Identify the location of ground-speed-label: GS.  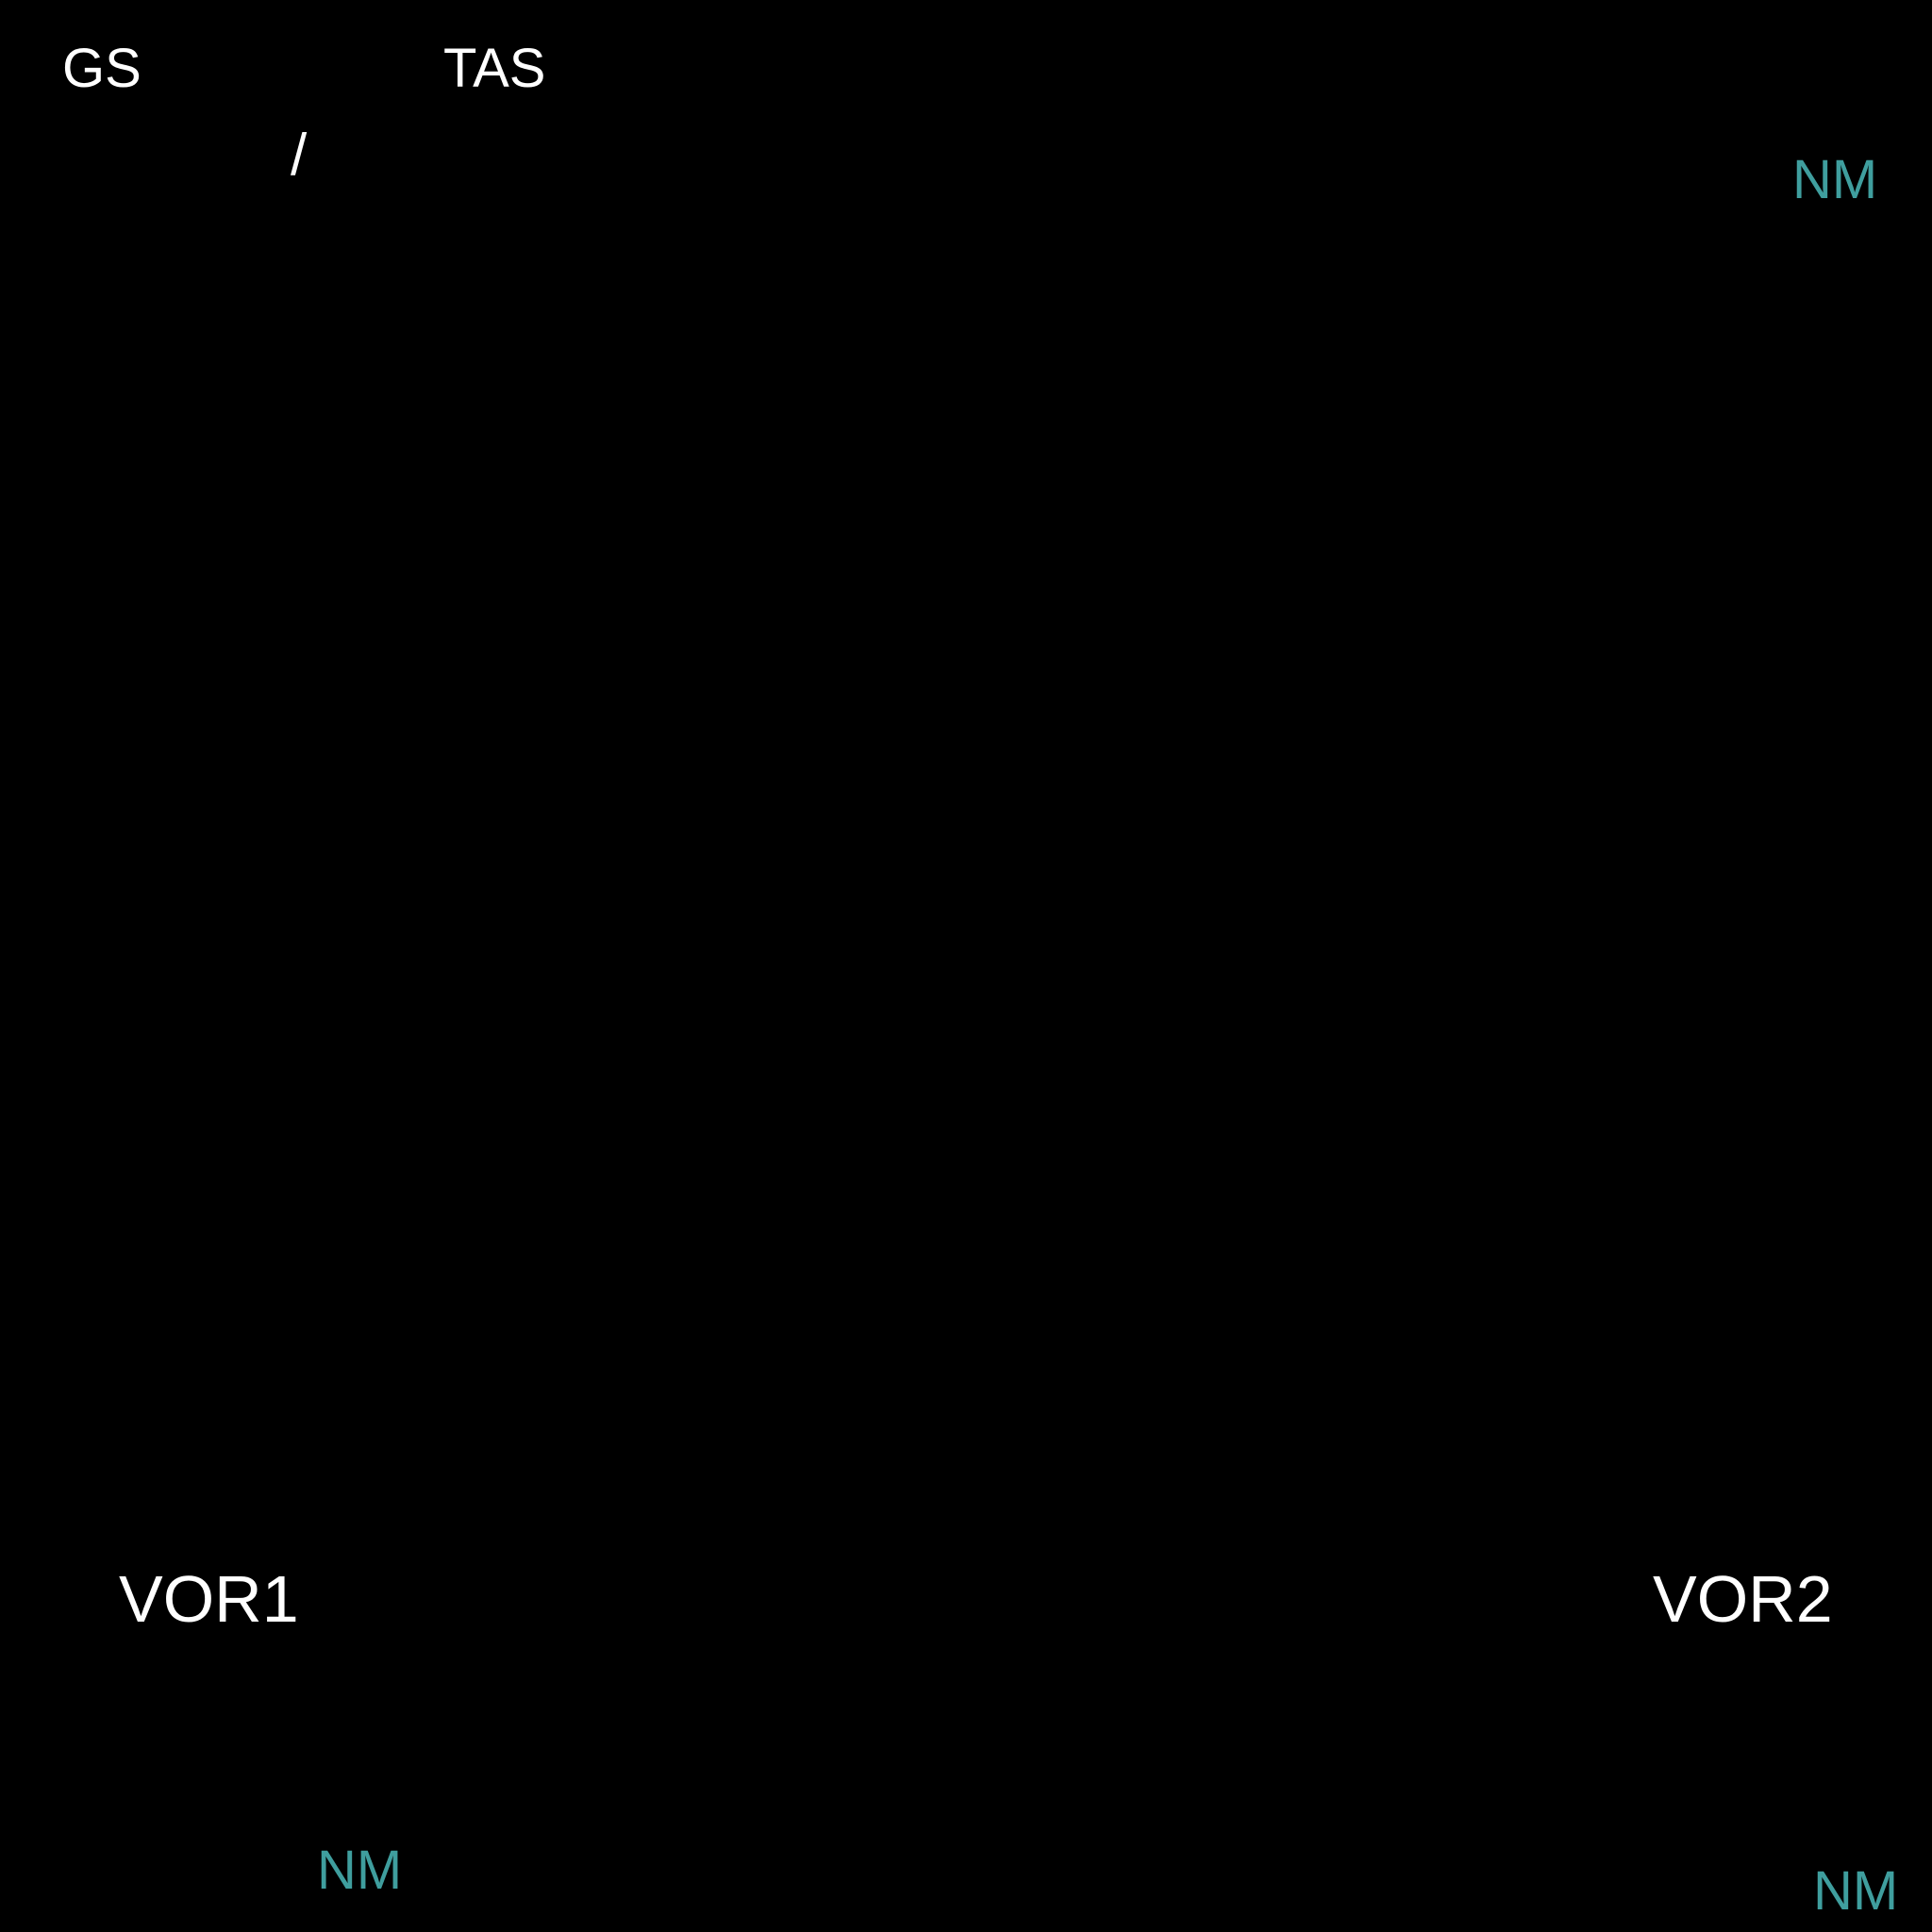
(102, 68).